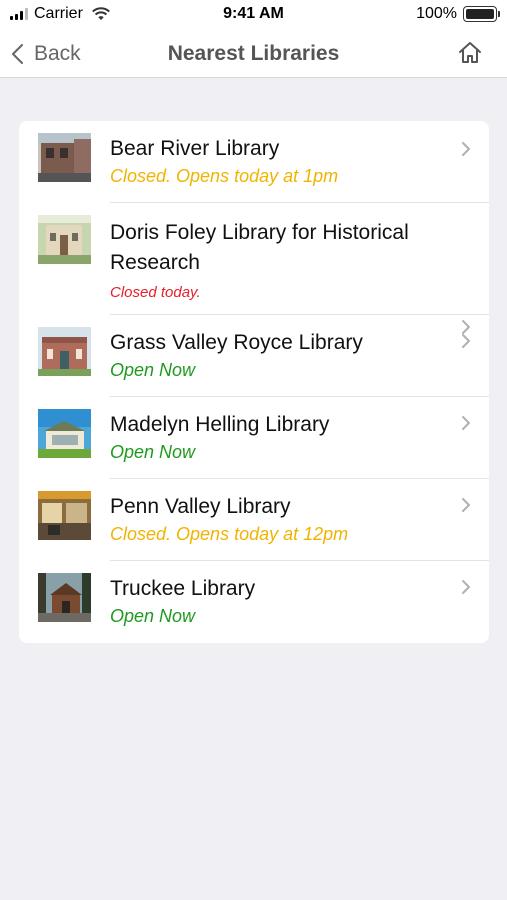 The height and width of the screenshot is (900, 507). I want to click on nav-bar: Back Nearest Libraries, so click(253, 54).